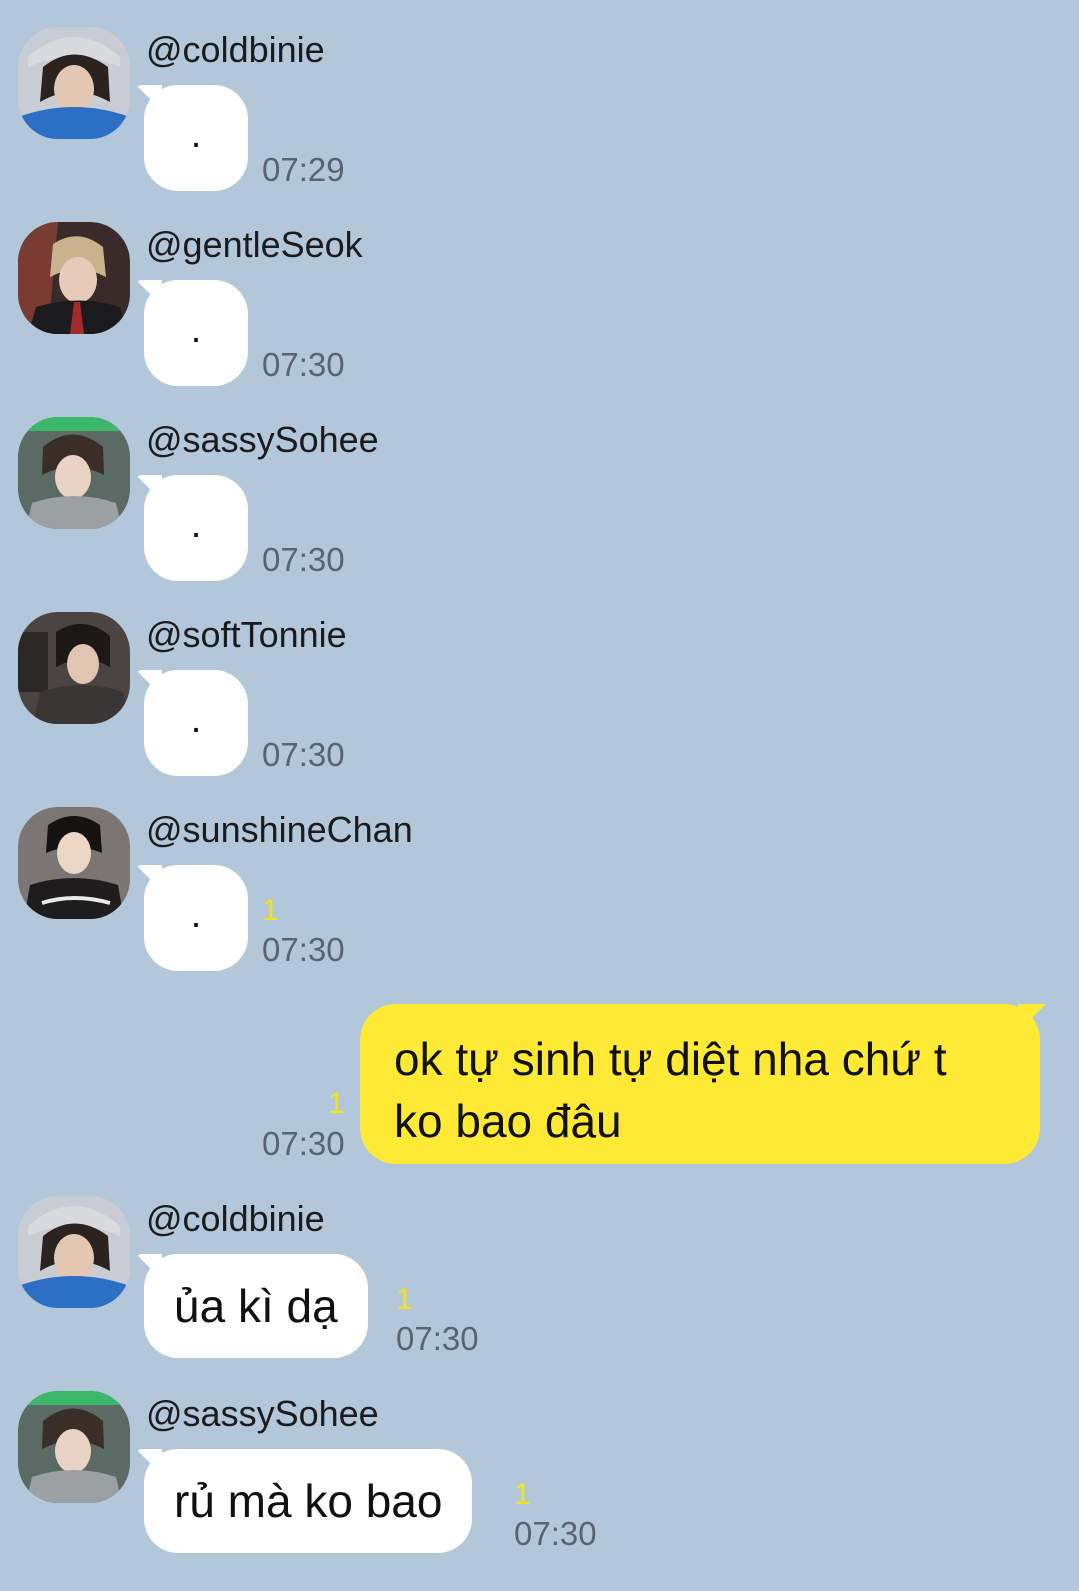  What do you see at coordinates (539, 307) in the screenshot?
I see `chat-message: @gentleSeok . 07:30` at bounding box center [539, 307].